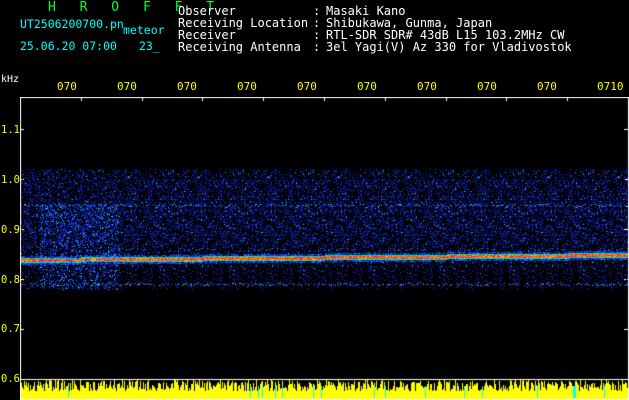 This screenshot has height=400, width=629. I want to click on y-tick-label: 0.7, so click(10, 329).